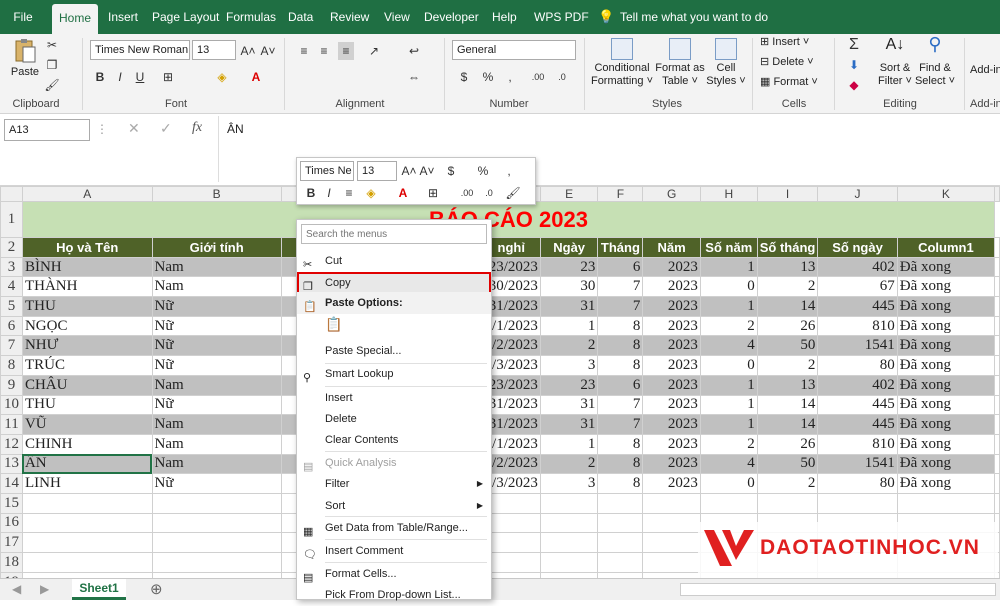 The width and height of the screenshot is (1000, 606). What do you see at coordinates (569, 385) in the screenshot?
I see `table-cell: 23` at bounding box center [569, 385].